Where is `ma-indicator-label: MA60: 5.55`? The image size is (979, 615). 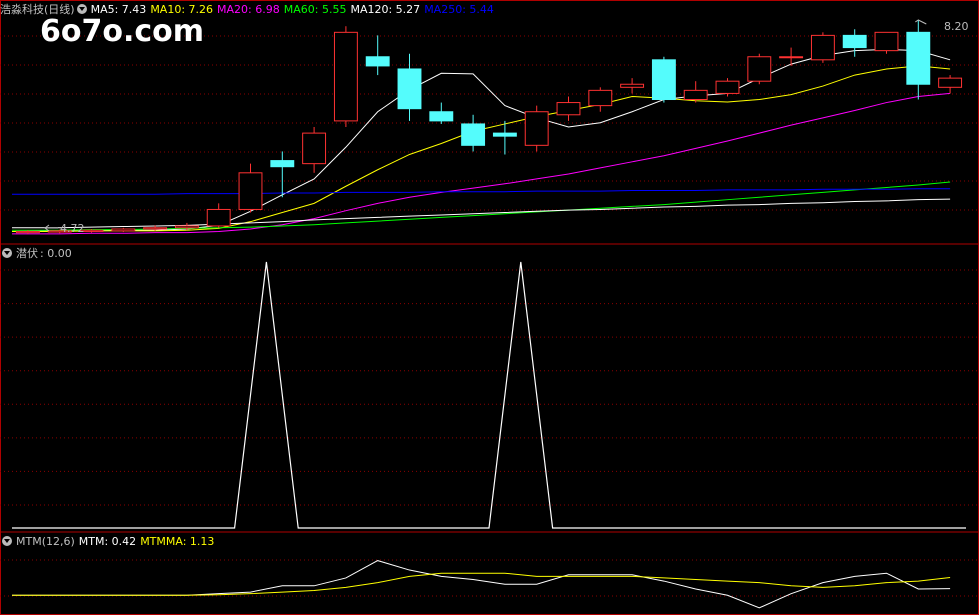
ma-indicator-label: MA60: 5.55 is located at coordinates (315, 9).